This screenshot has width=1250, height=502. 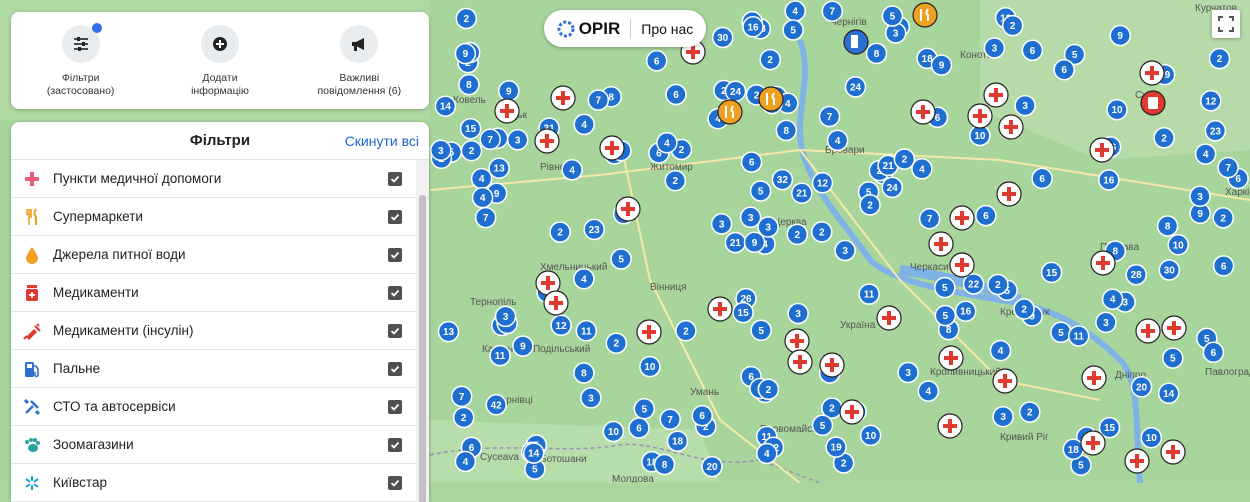 What do you see at coordinates (422, 348) in the screenshot?
I see `scrollbar-thumb` at bounding box center [422, 348].